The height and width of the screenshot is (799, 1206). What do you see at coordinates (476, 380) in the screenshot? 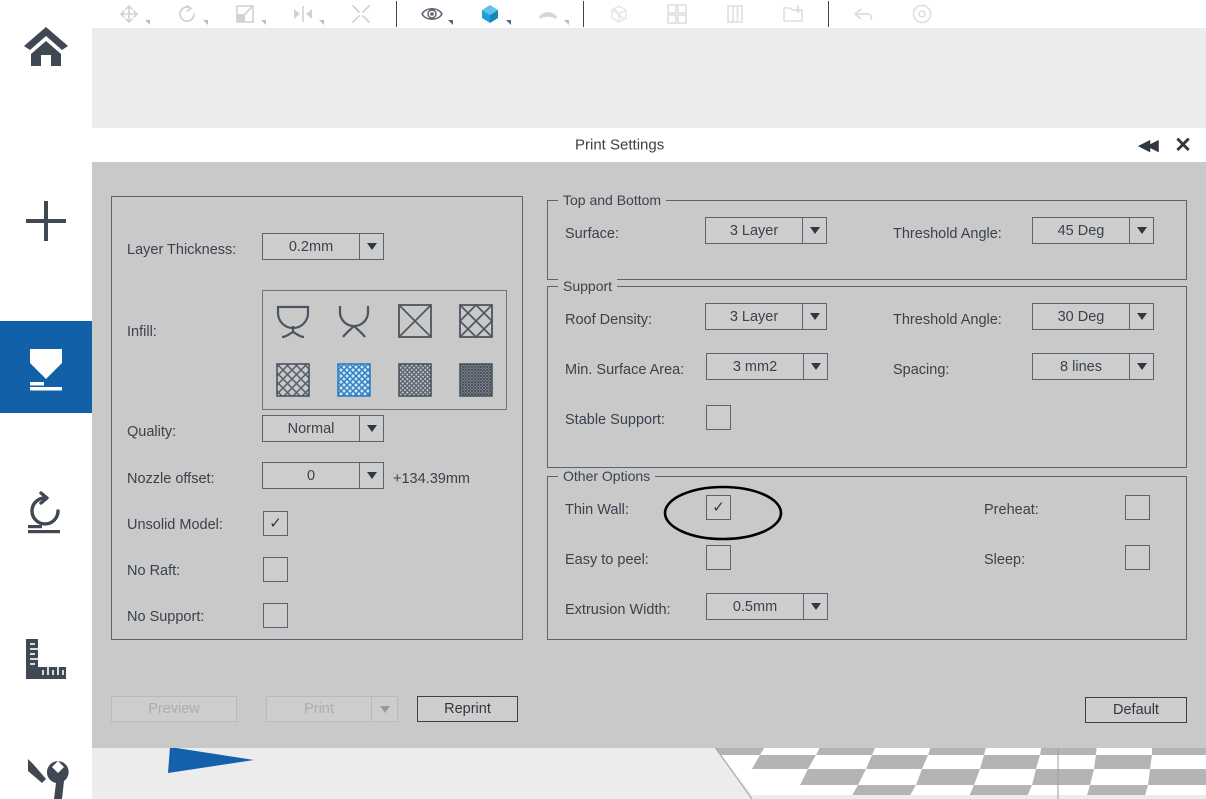
I see `infill-option-hatch-solid` at bounding box center [476, 380].